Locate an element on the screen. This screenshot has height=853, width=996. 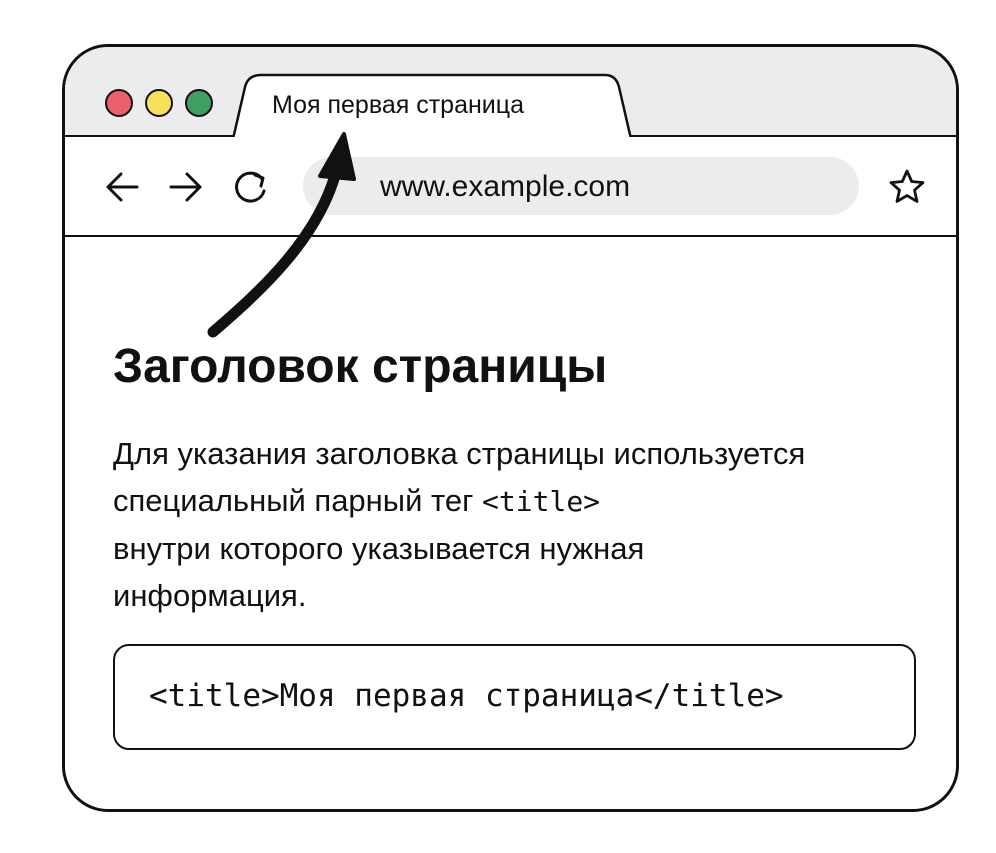
tab-strip: Моя первая страница is located at coordinates (510, 93).